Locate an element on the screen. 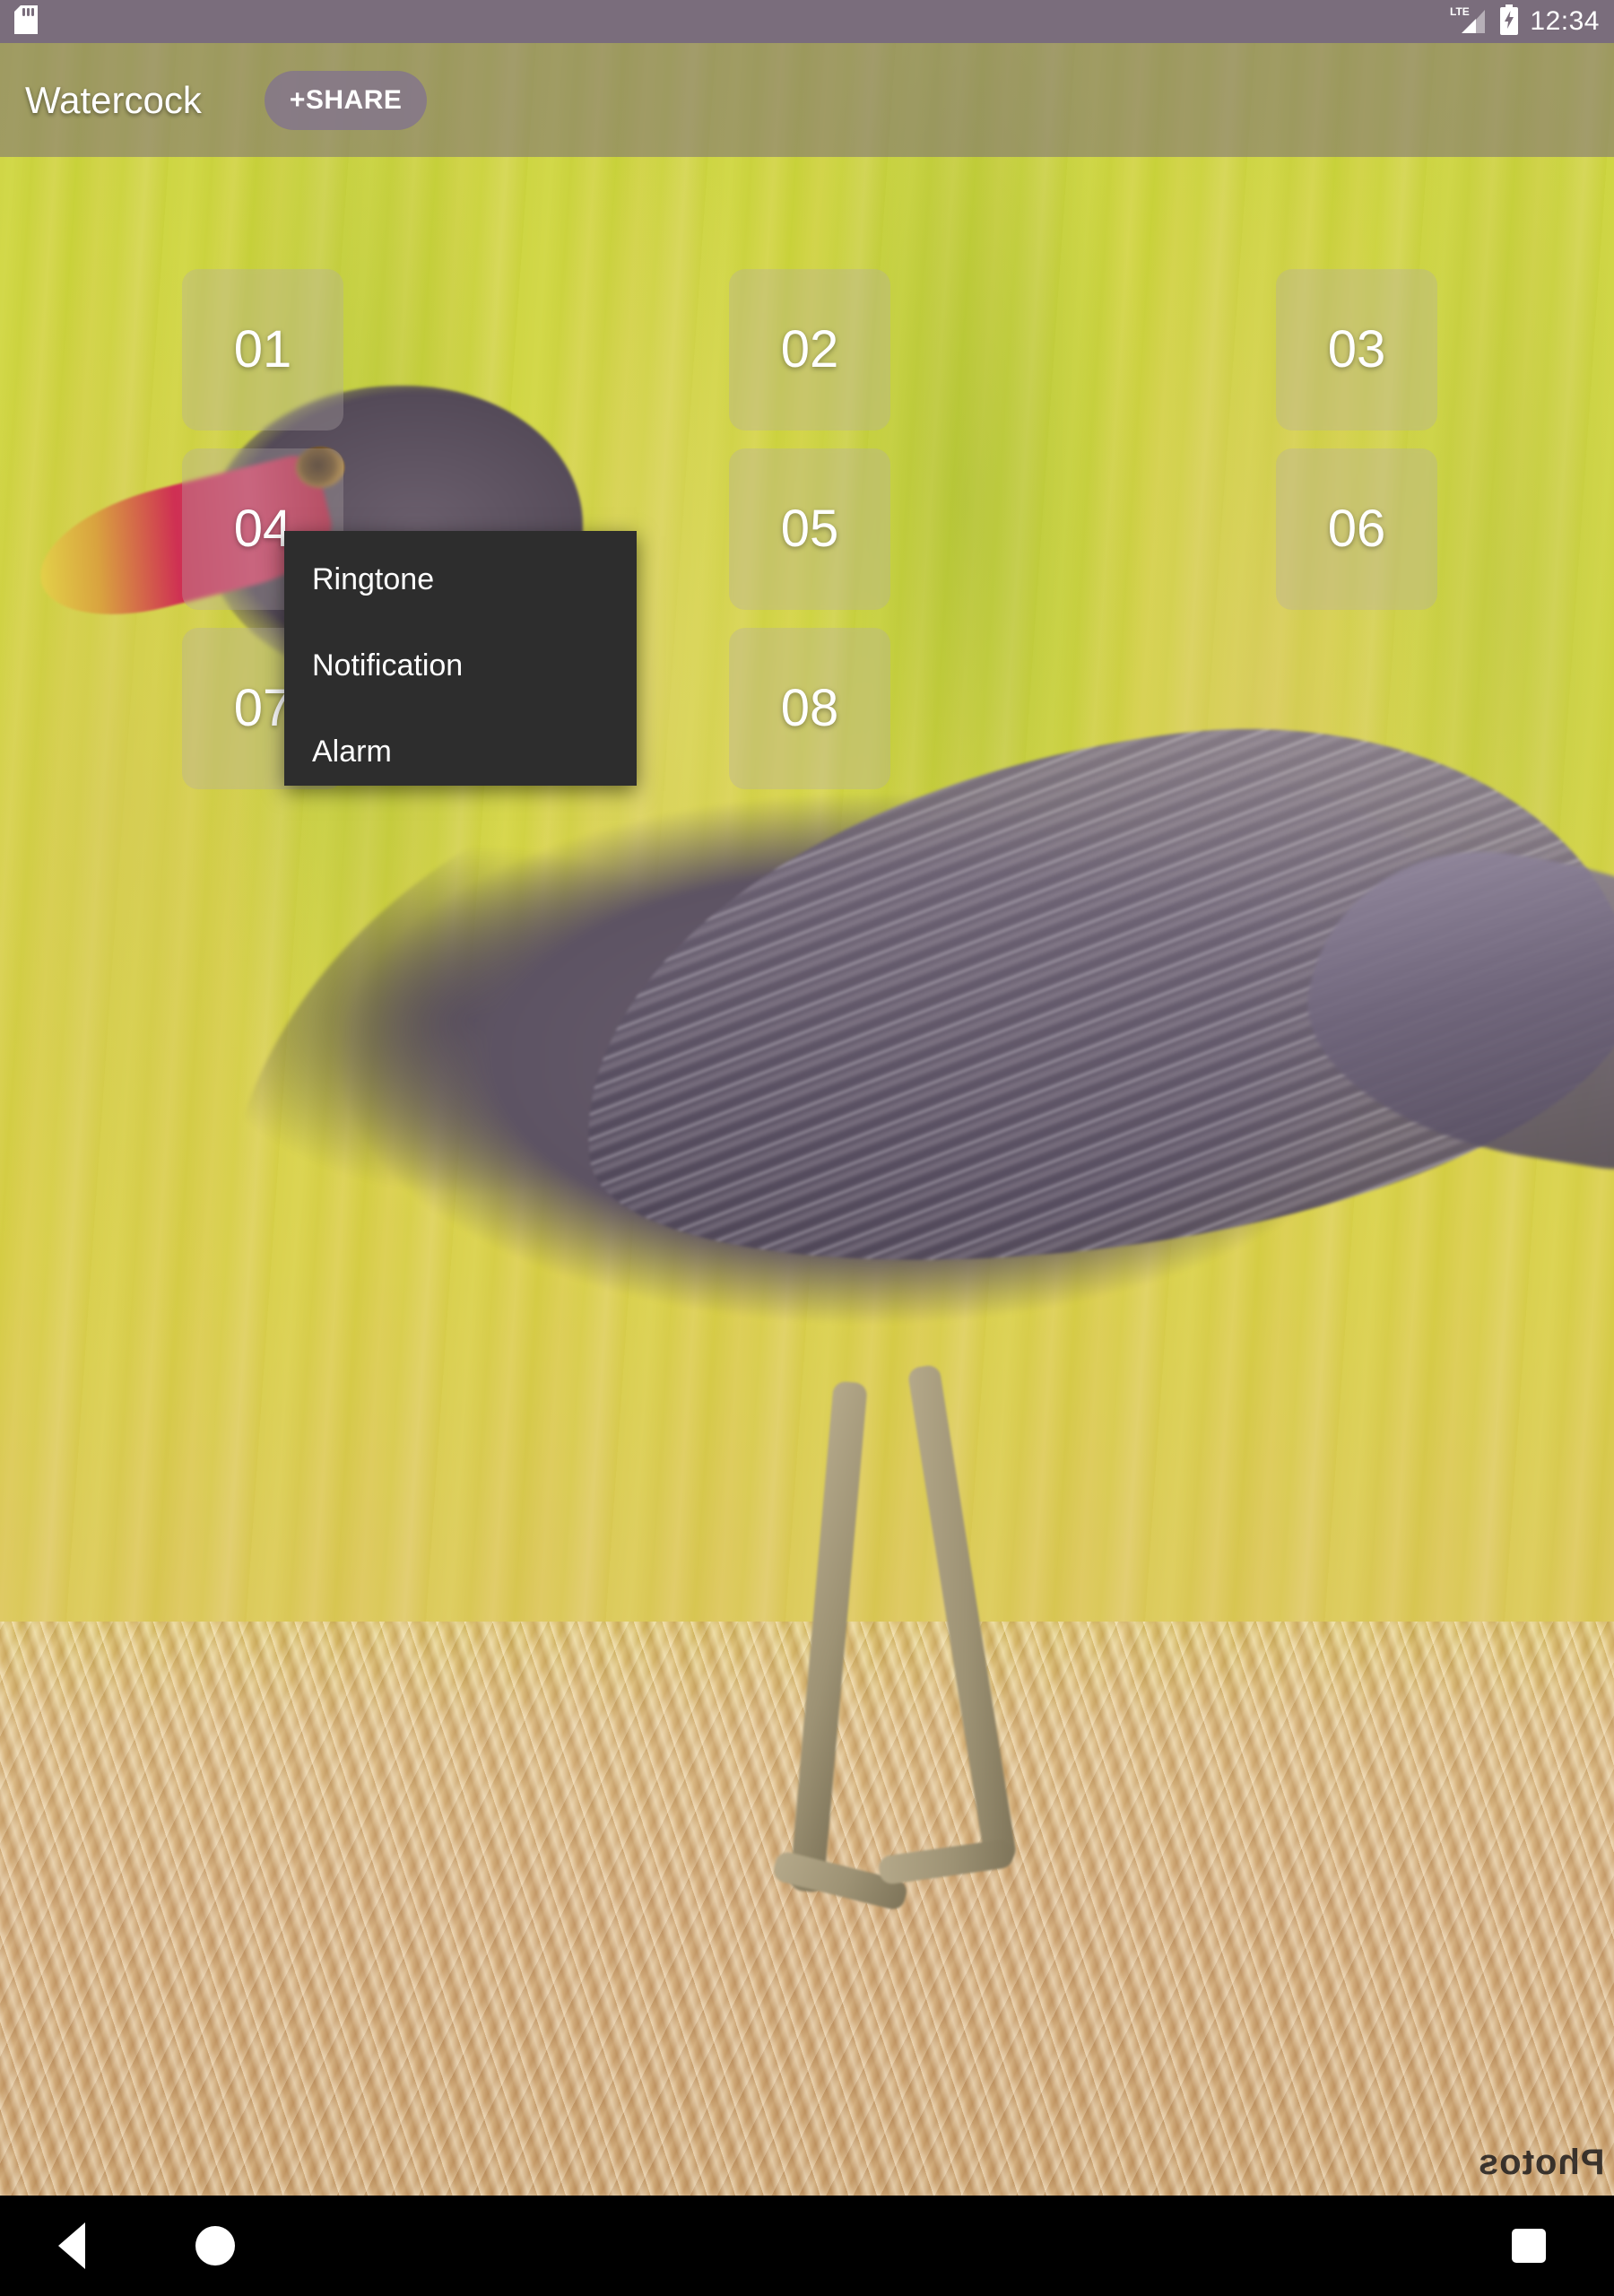 The height and width of the screenshot is (2296, 1614). app-bar: Watercock +SHARE is located at coordinates (807, 100).